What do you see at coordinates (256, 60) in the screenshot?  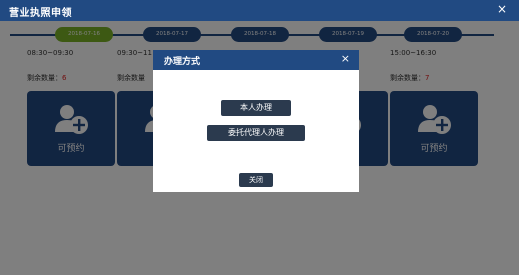 I see `dialog-header: 办理方式 ×` at bounding box center [256, 60].